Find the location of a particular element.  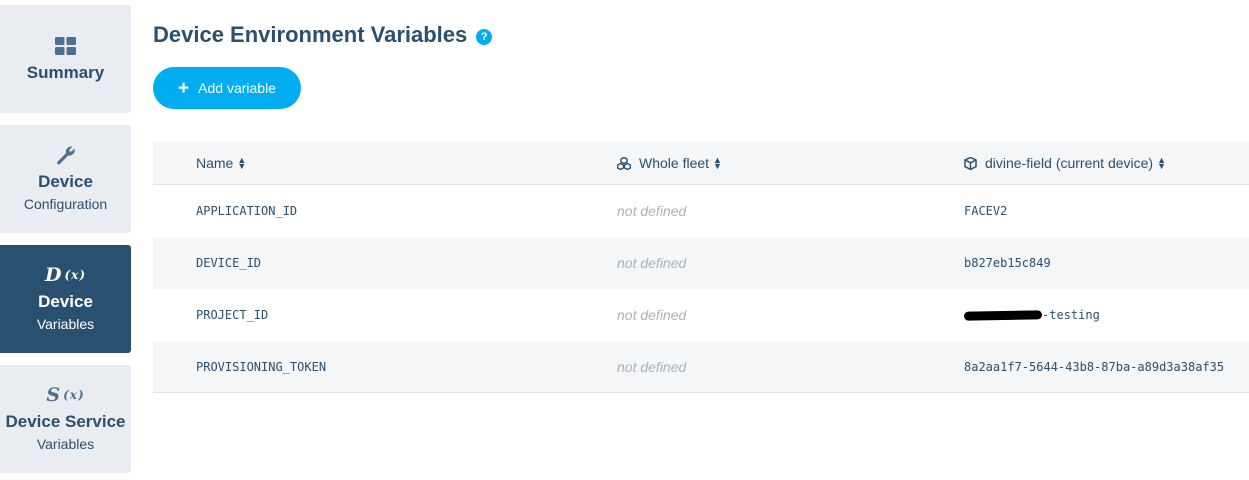

sidebar-item-sublabel: Configuration is located at coordinates (65, 204).